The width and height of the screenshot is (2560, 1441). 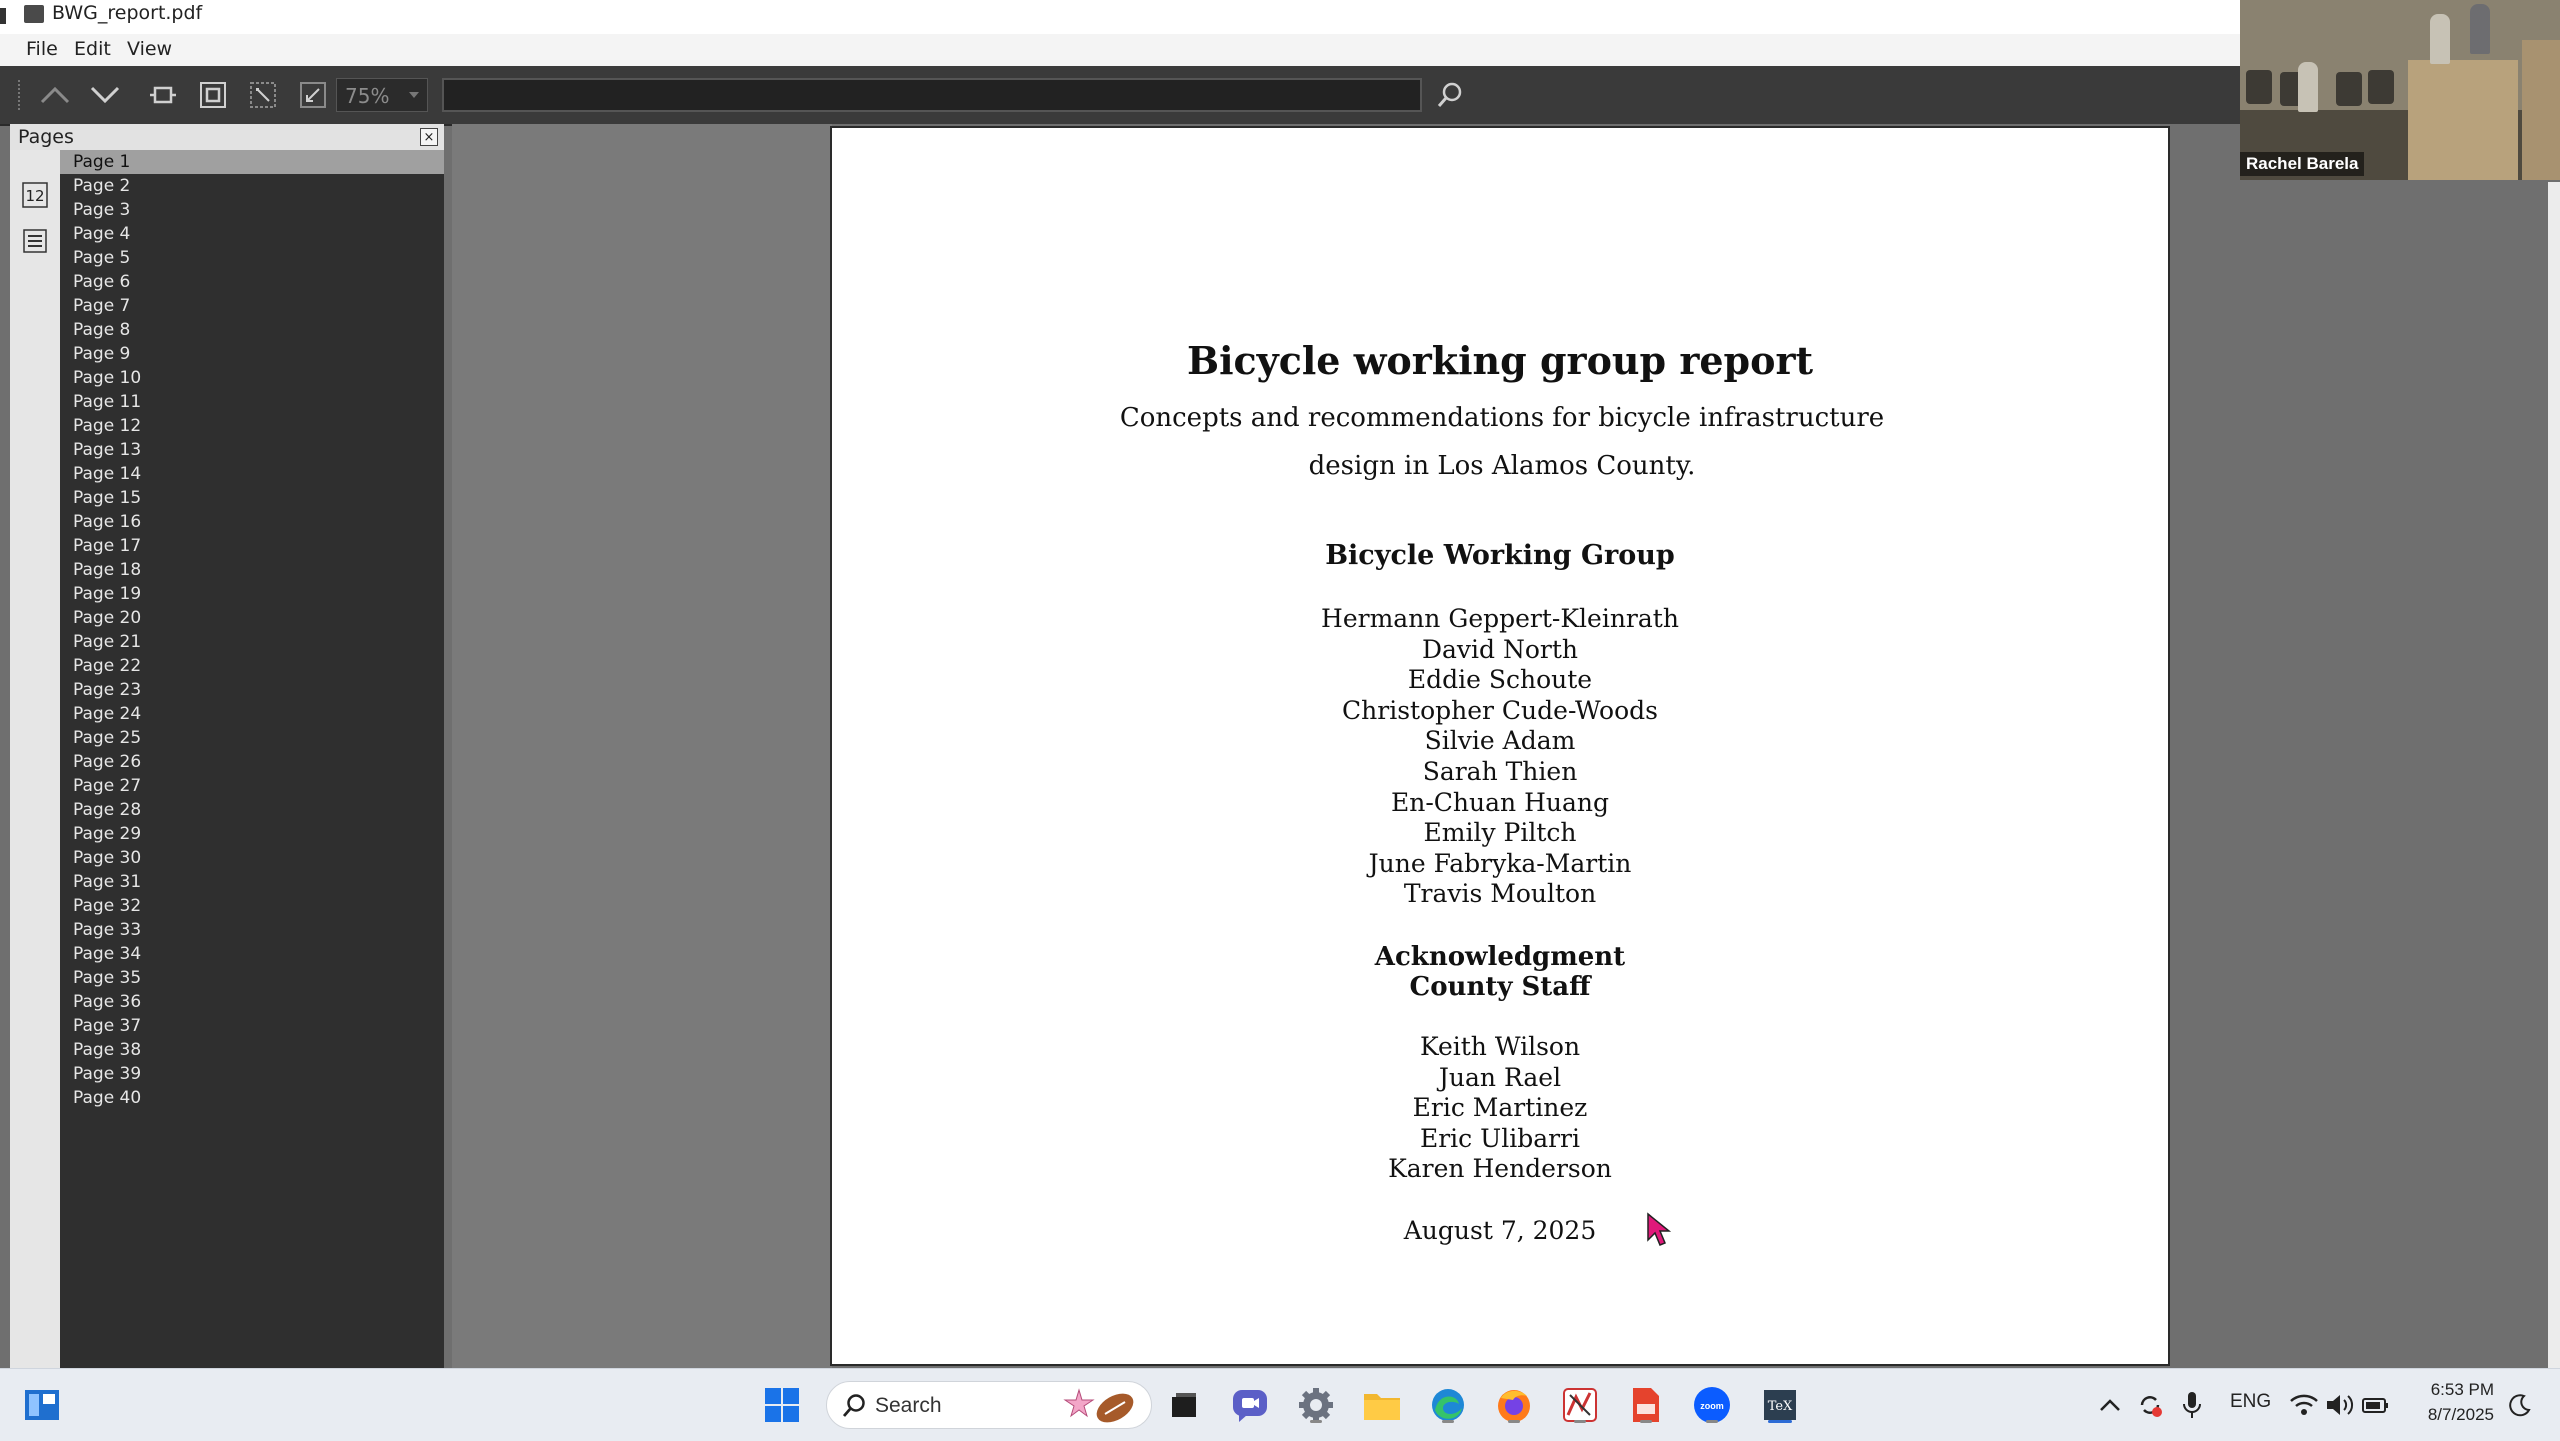 I want to click on svg-text: zoom, so click(x=1712, y=1406).